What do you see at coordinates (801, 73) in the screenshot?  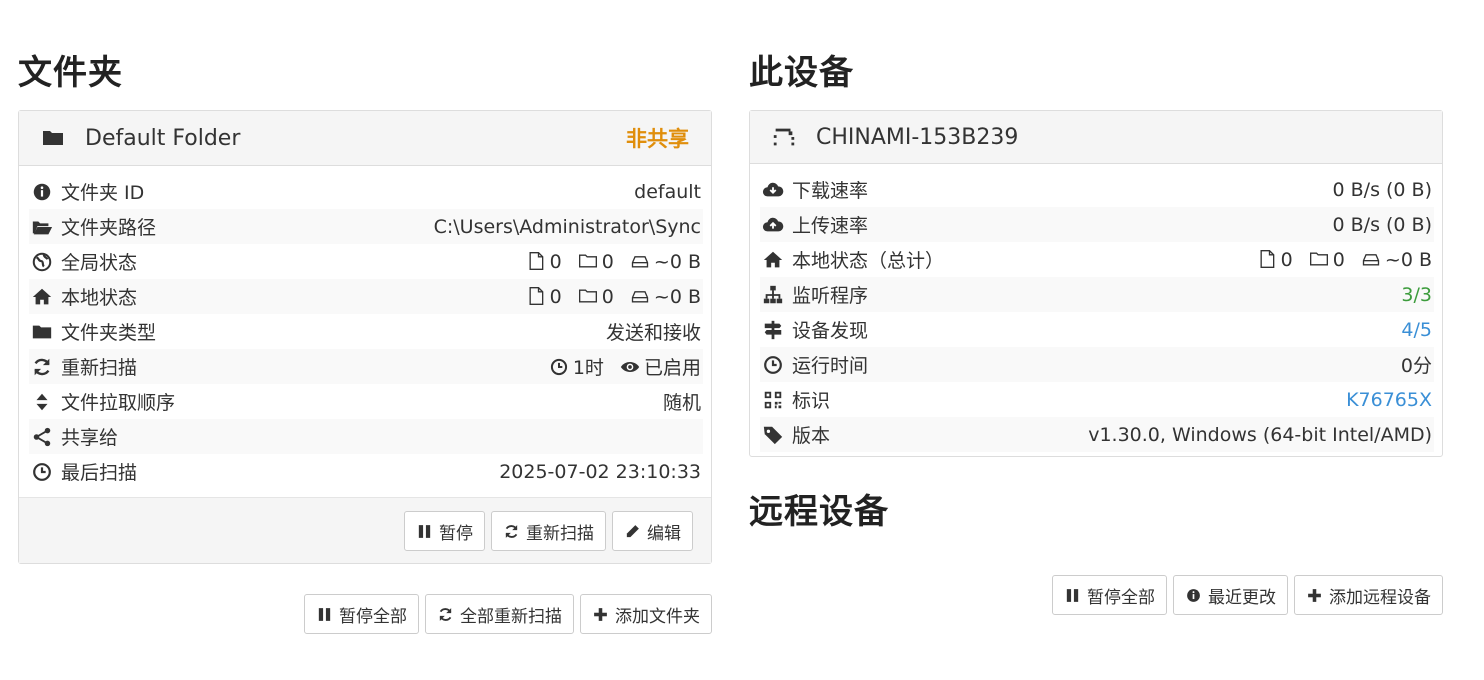 I see `this-device-title: 此设备` at bounding box center [801, 73].